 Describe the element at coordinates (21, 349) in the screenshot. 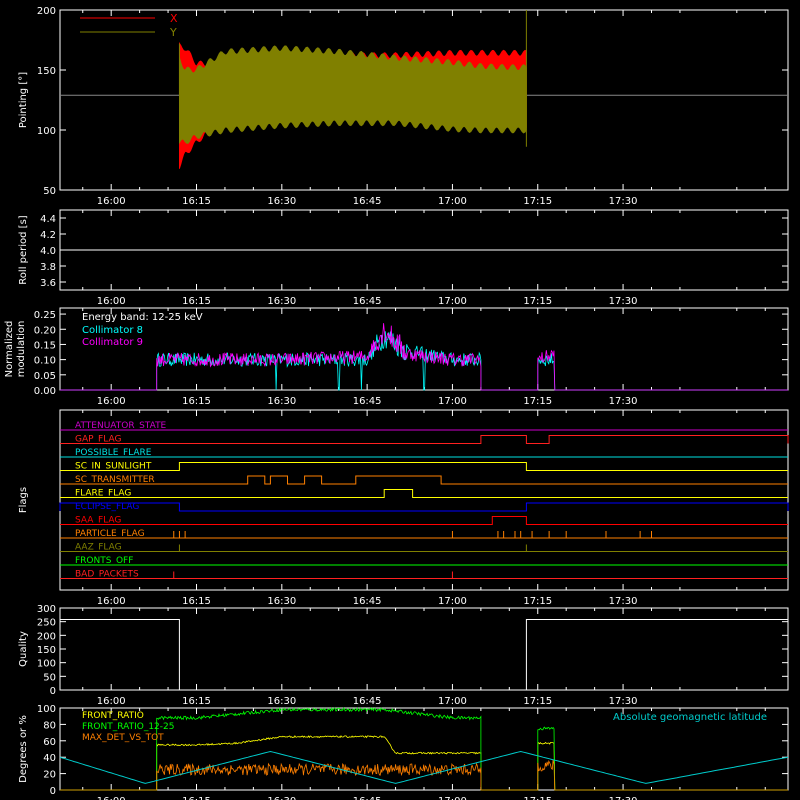

I see `y-axis-label: modulation` at that location.